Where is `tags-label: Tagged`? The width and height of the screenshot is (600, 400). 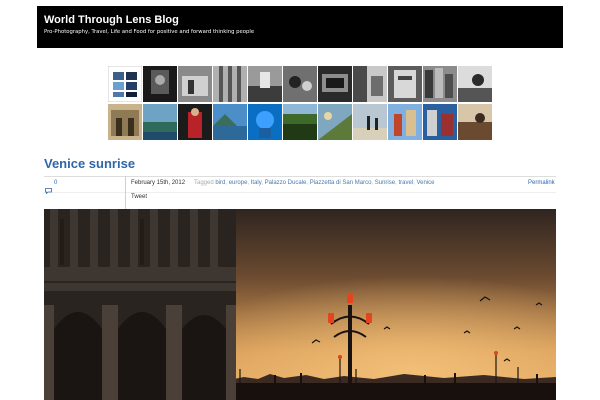
tags-label: Tagged is located at coordinates (204, 183).